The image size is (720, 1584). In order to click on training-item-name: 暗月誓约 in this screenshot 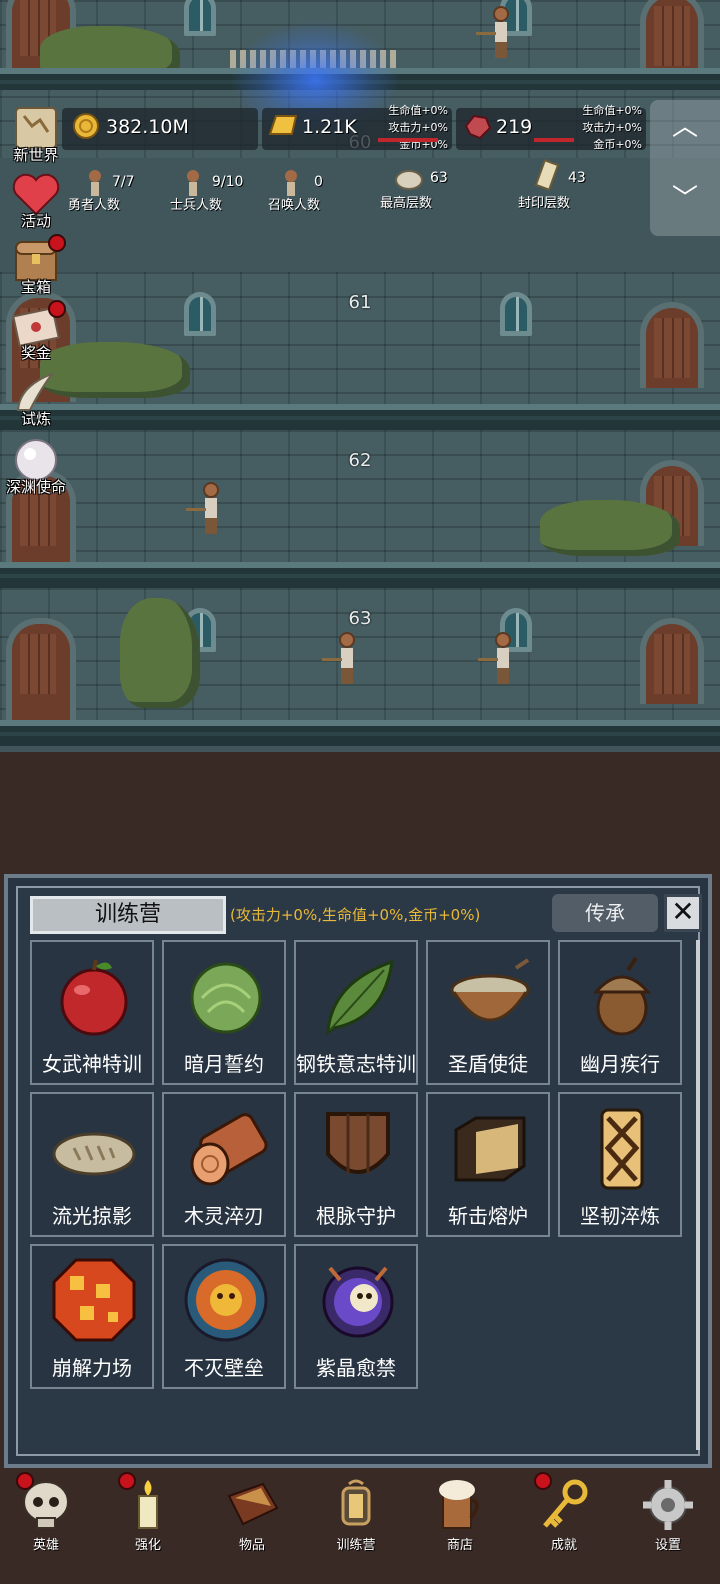, I will do `click(224, 1064)`.